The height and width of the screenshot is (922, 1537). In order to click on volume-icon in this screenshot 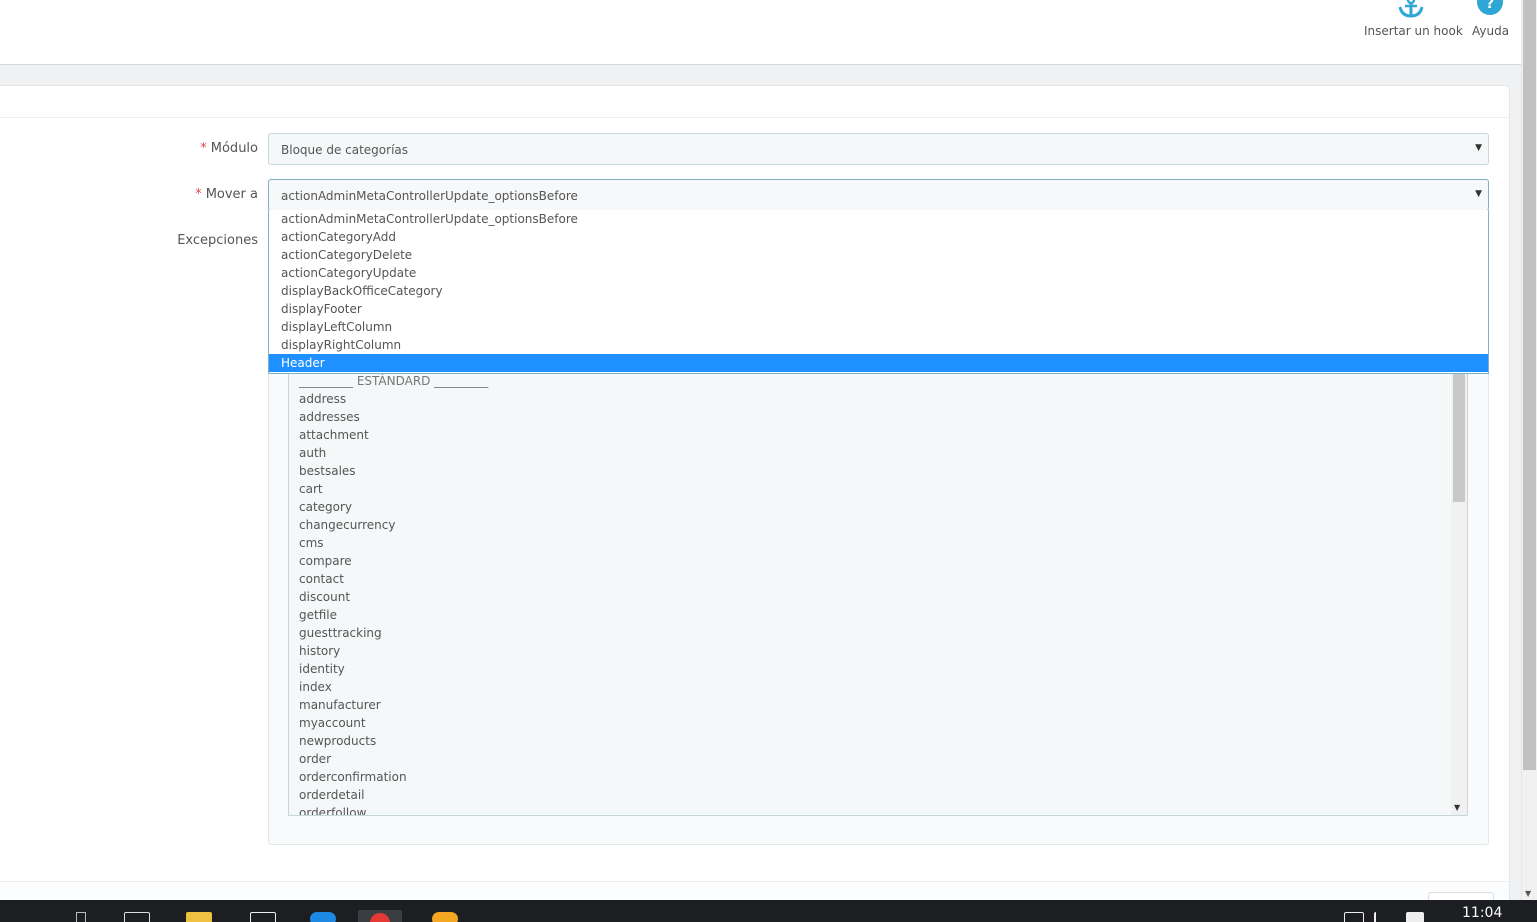, I will do `click(1383, 917)`.